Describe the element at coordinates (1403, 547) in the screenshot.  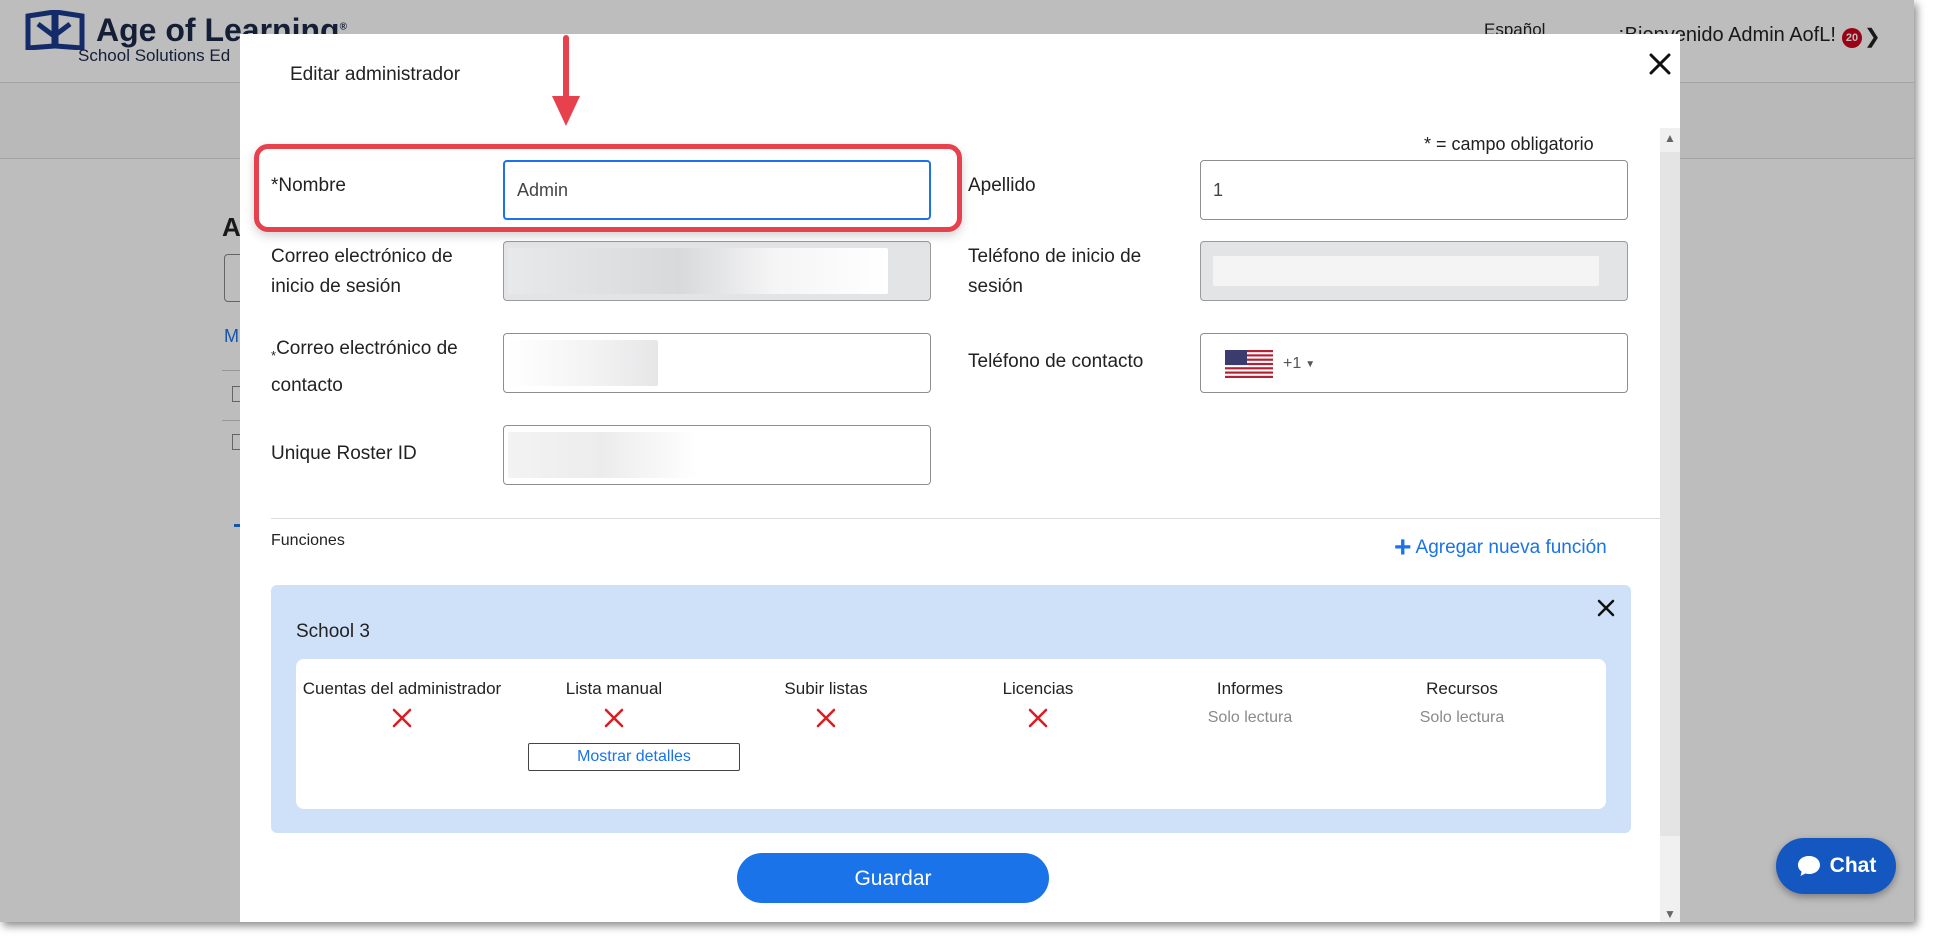
I see `plus-icon: +` at that location.